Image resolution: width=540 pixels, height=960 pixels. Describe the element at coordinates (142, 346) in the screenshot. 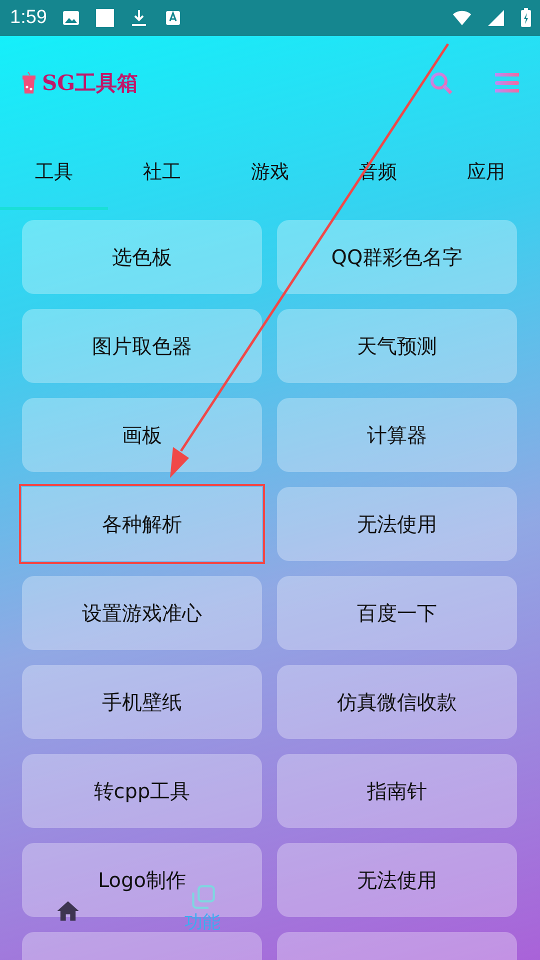

I see `tool-button: 图片取色器` at that location.